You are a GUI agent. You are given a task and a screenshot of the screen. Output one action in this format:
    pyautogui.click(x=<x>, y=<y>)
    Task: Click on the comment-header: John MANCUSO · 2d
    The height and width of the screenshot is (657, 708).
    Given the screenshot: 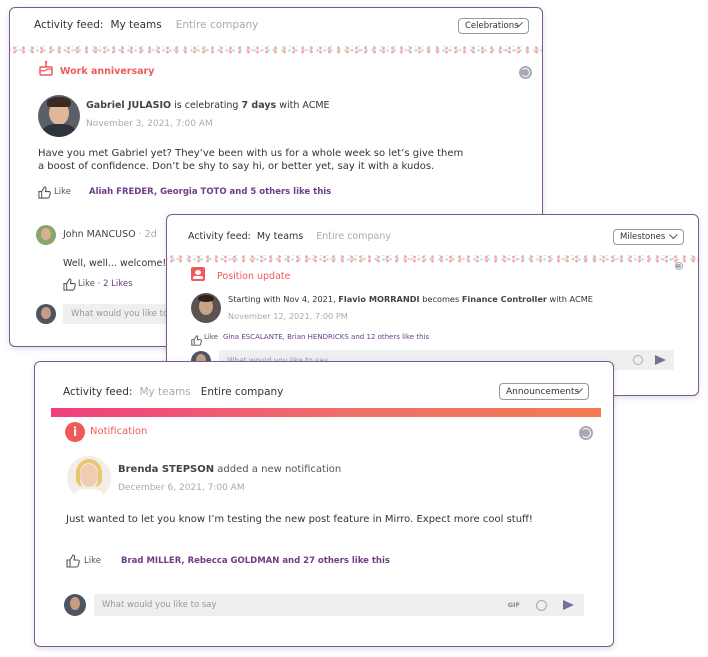 What is the action you would take?
    pyautogui.click(x=110, y=234)
    